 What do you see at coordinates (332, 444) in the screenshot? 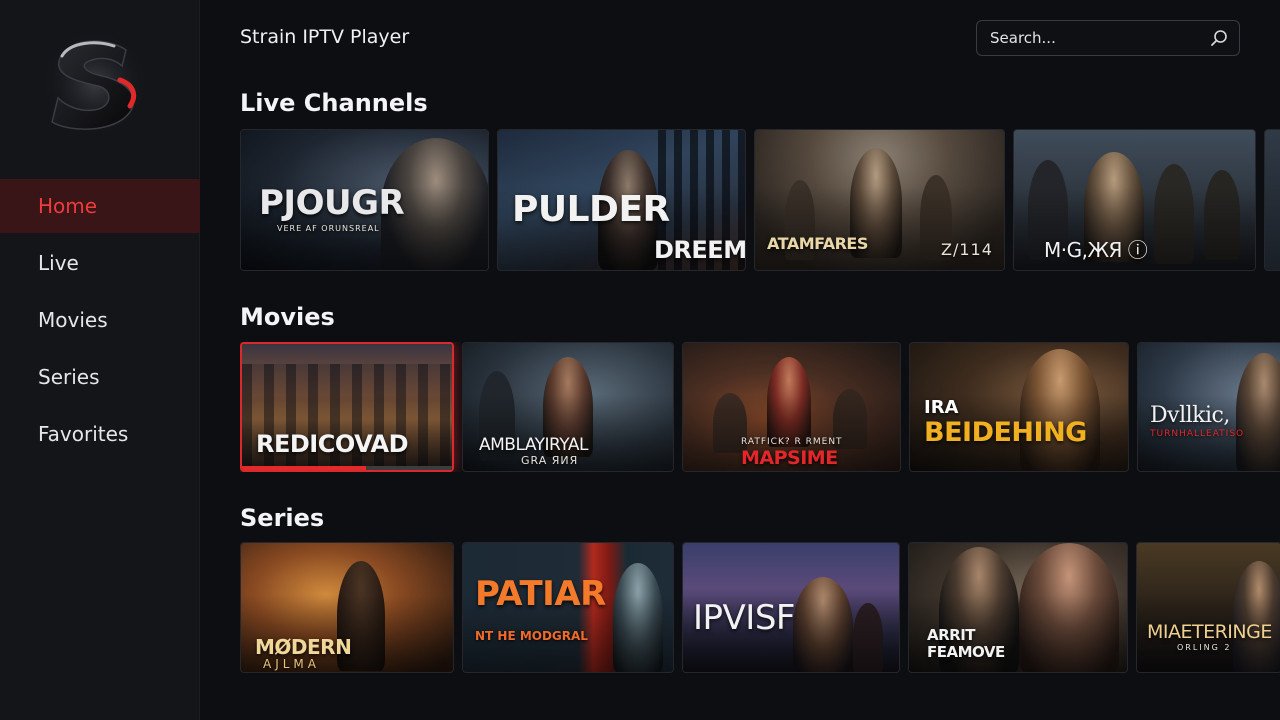
I see `card-title: REDICOVAD` at bounding box center [332, 444].